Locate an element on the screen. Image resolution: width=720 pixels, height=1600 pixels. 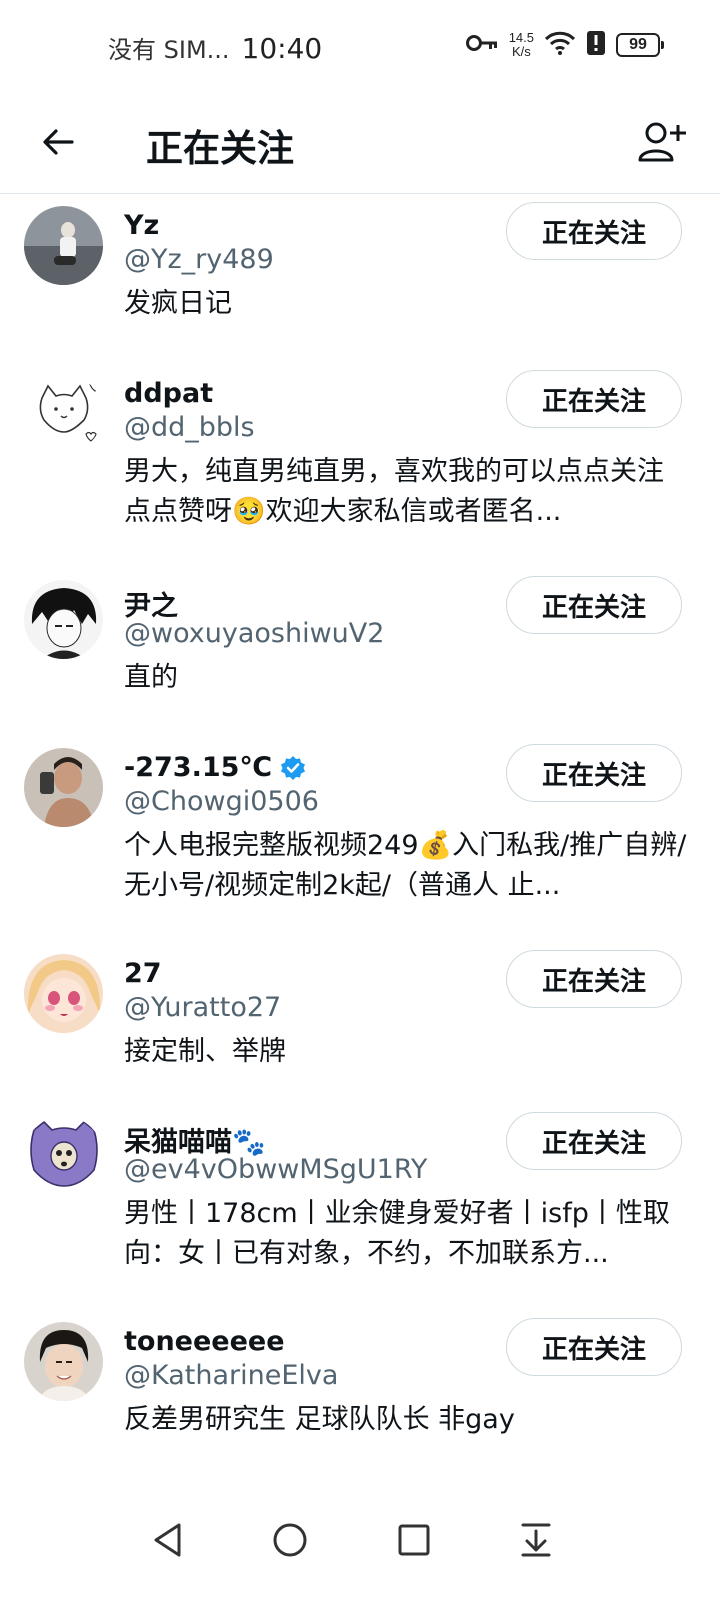
square-recents-icon is located at coordinates (414, 1542).